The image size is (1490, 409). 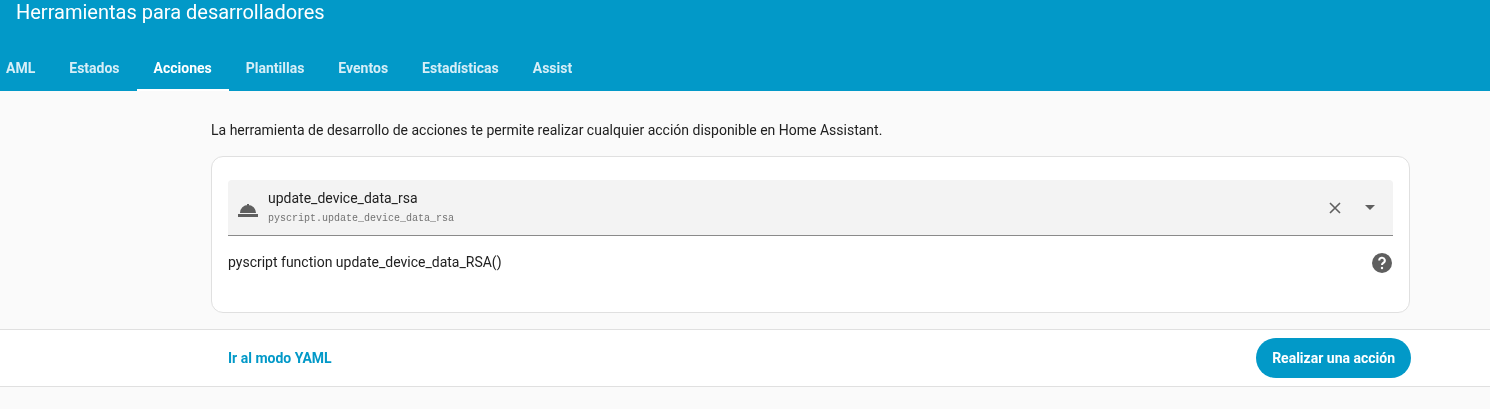 I want to click on description: La herramienta de desarrollo de acciones te permite realizar cualquier acción disponible en Home Assistant., so click(x=547, y=130).